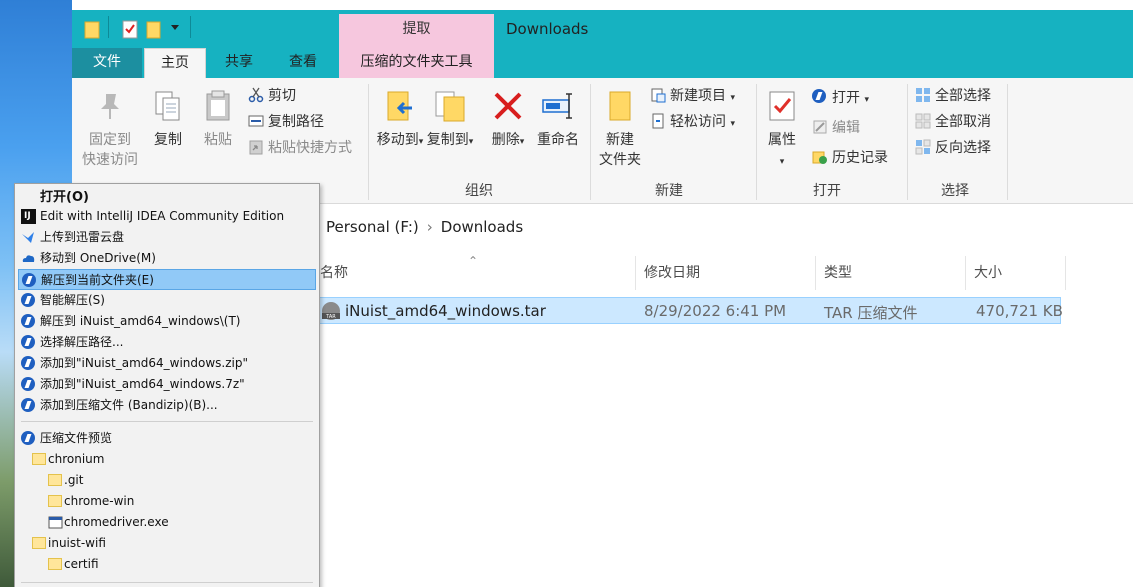 This screenshot has height=587, width=1133. I want to click on menu-archive-preview-label: 压缩文件预览, so click(76, 438).